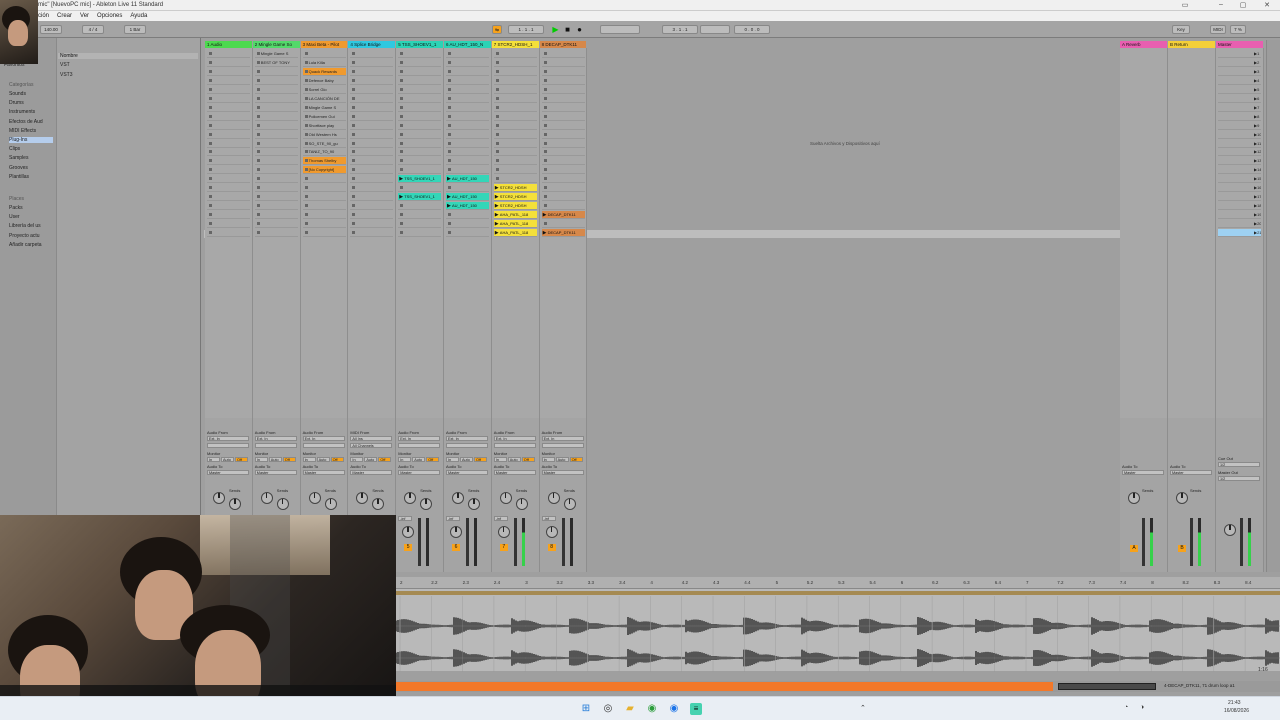 This screenshot has width=1280, height=720. Describe the element at coordinates (480, 459) in the screenshot. I see `monitor-option: Off` at that location.